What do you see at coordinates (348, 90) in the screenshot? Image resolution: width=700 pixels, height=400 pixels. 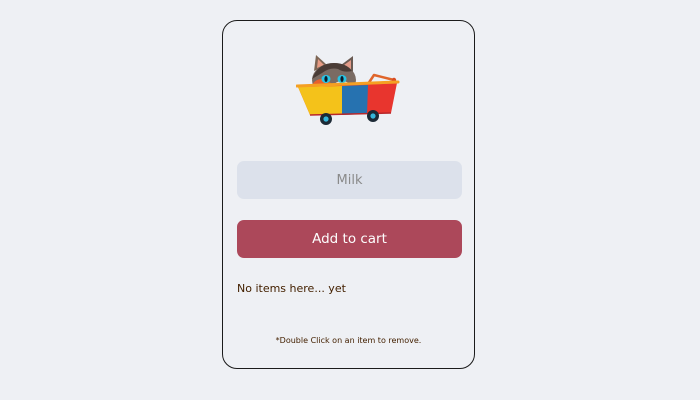 I see `cat-in-cart-icon` at bounding box center [348, 90].